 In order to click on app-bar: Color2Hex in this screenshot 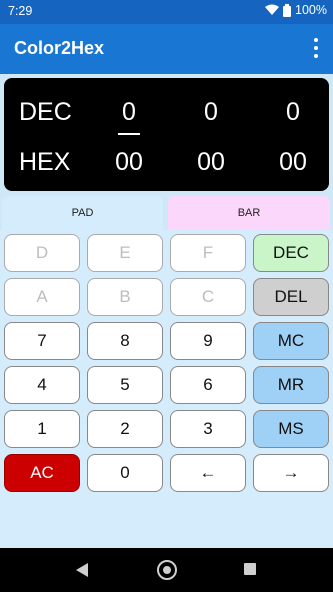, I will do `click(166, 49)`.